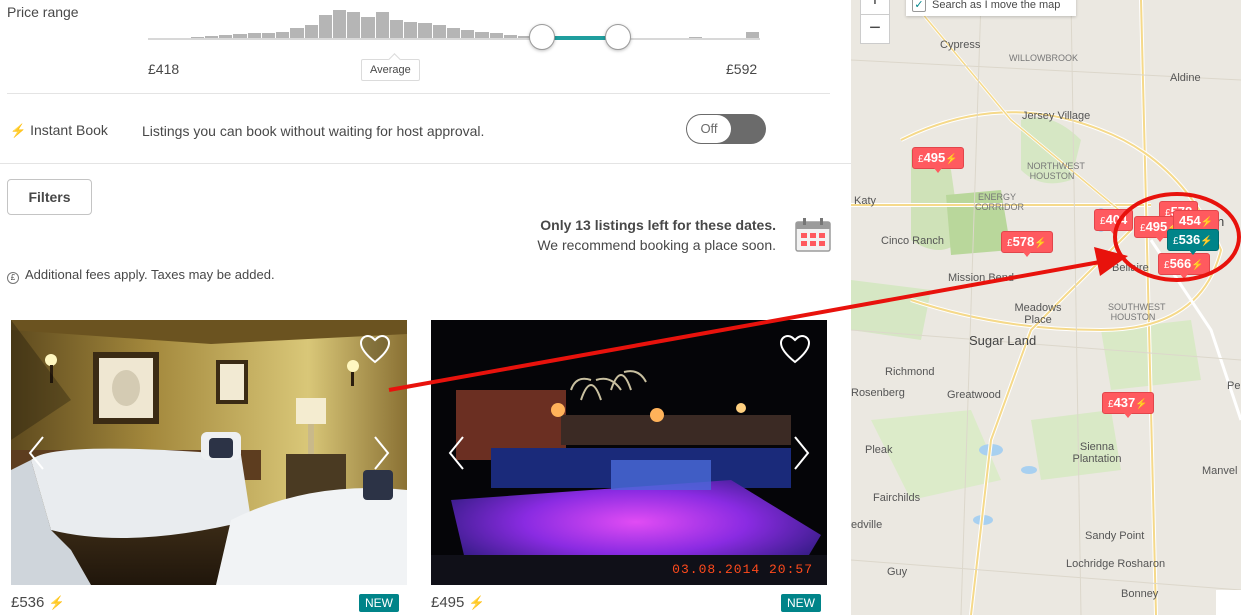 The width and height of the screenshot is (1241, 615). Describe the element at coordinates (1115, 536) in the screenshot. I see `map-label: Sandy Point` at that location.